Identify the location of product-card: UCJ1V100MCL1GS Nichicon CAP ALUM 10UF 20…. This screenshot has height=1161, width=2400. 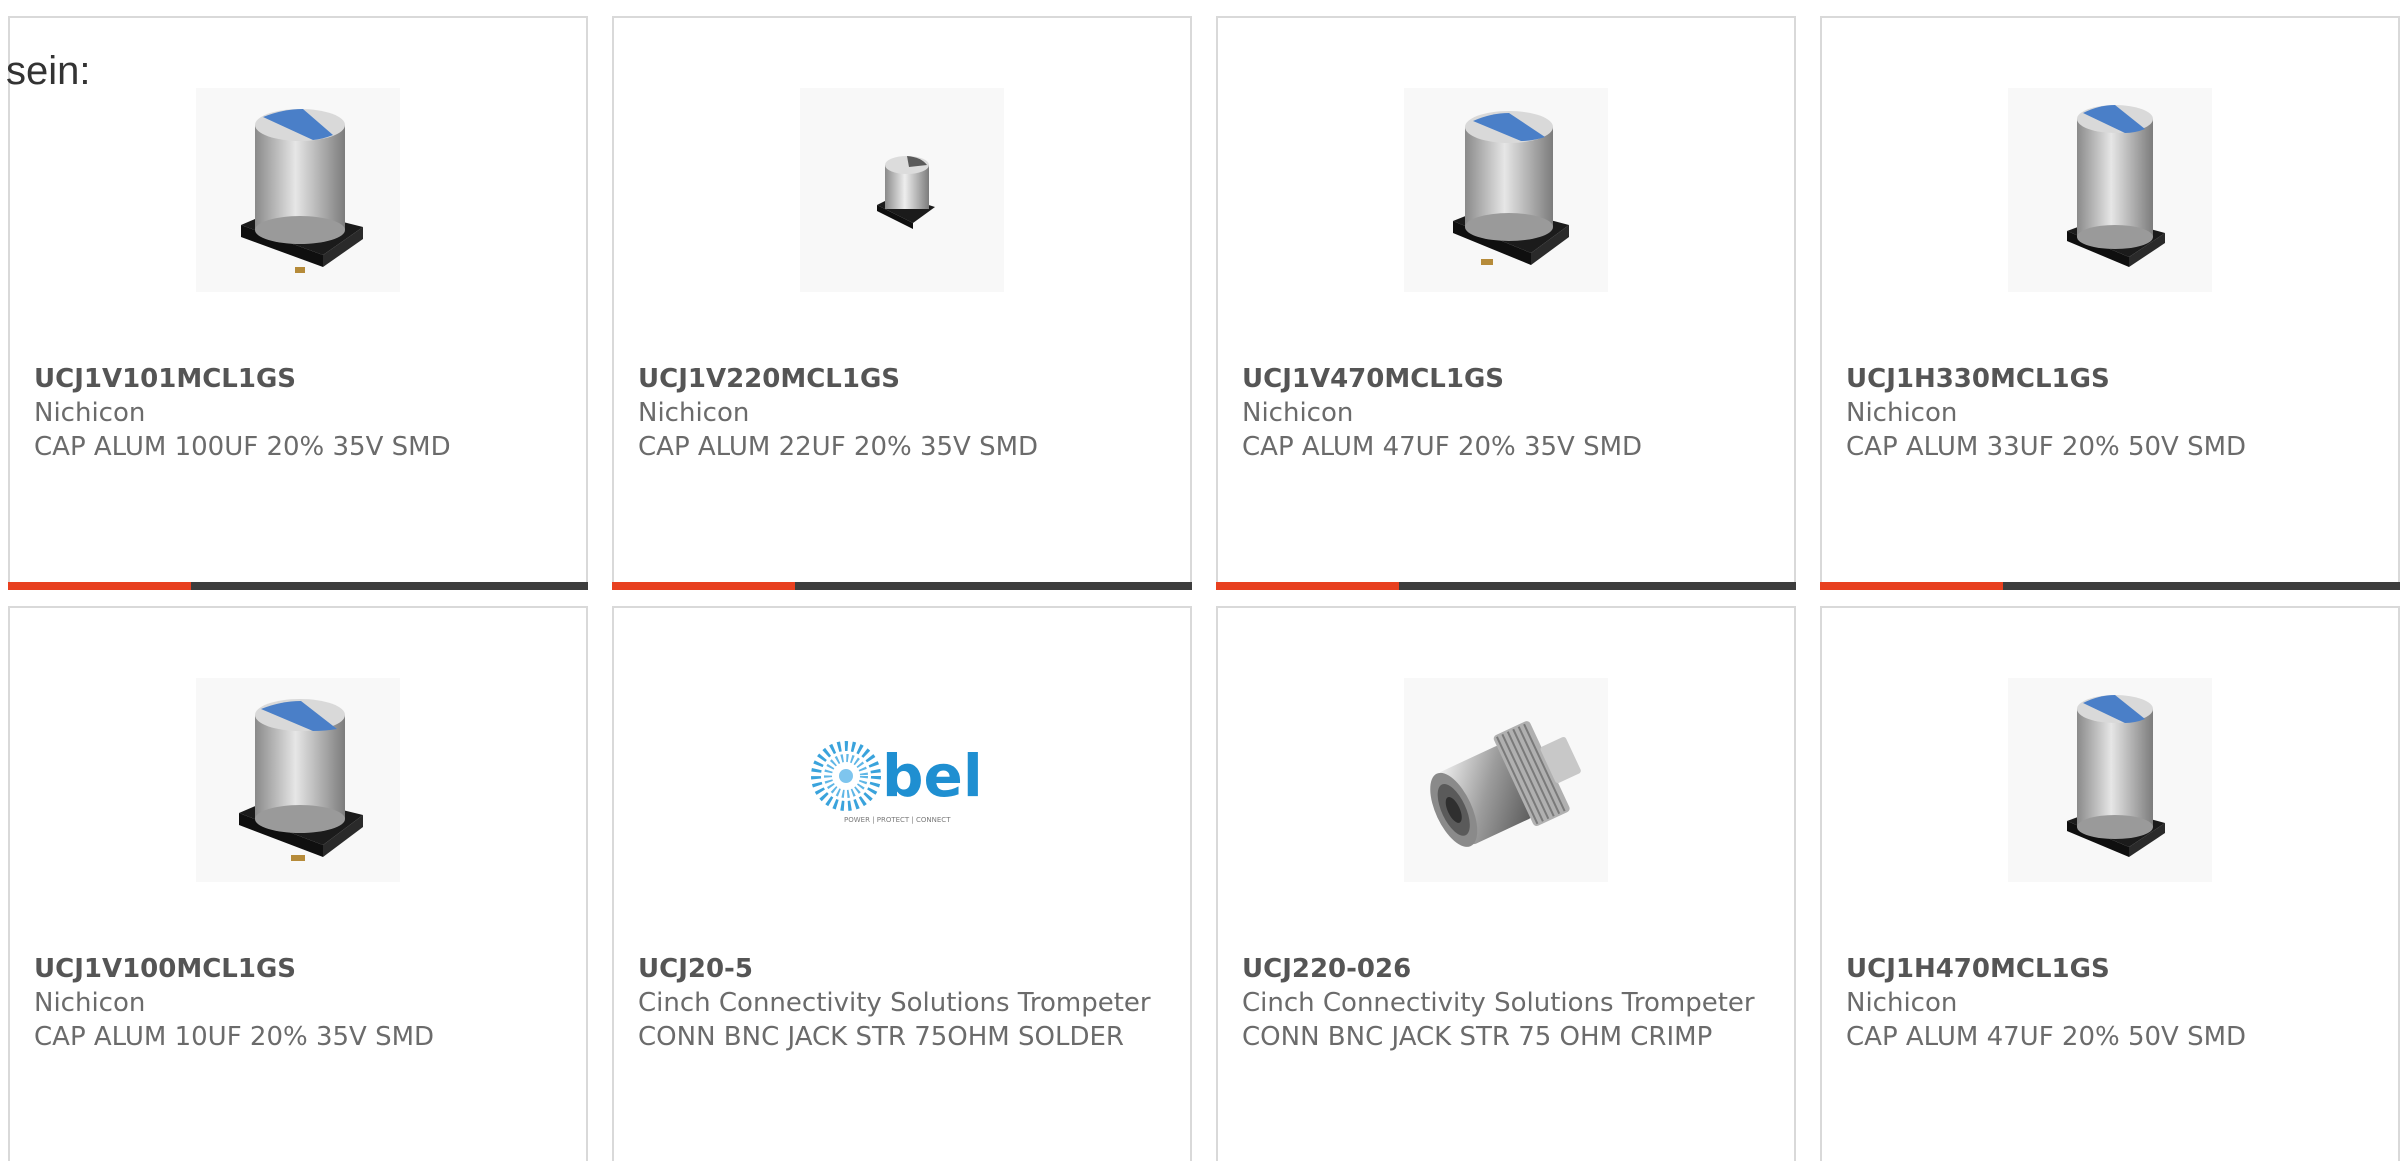
(298, 883).